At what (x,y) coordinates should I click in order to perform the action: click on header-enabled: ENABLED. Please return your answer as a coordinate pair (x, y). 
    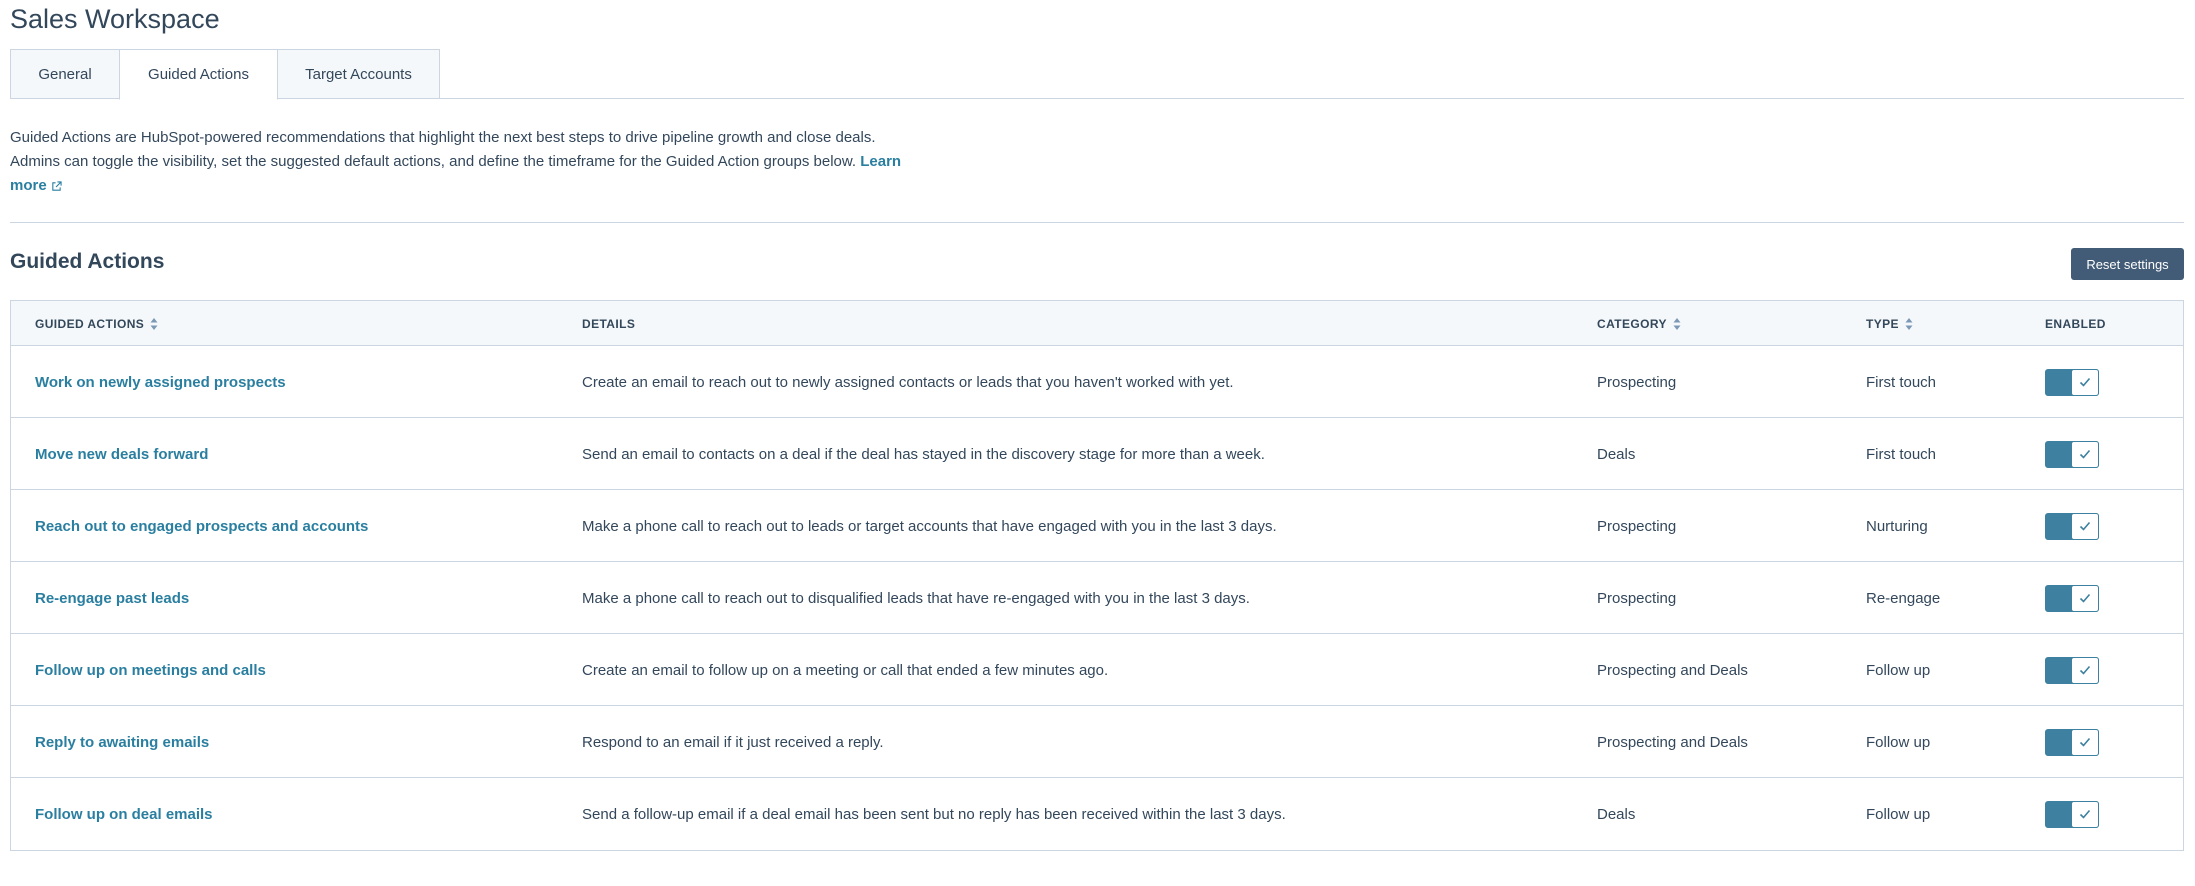
    Looking at the image, I should click on (2075, 323).